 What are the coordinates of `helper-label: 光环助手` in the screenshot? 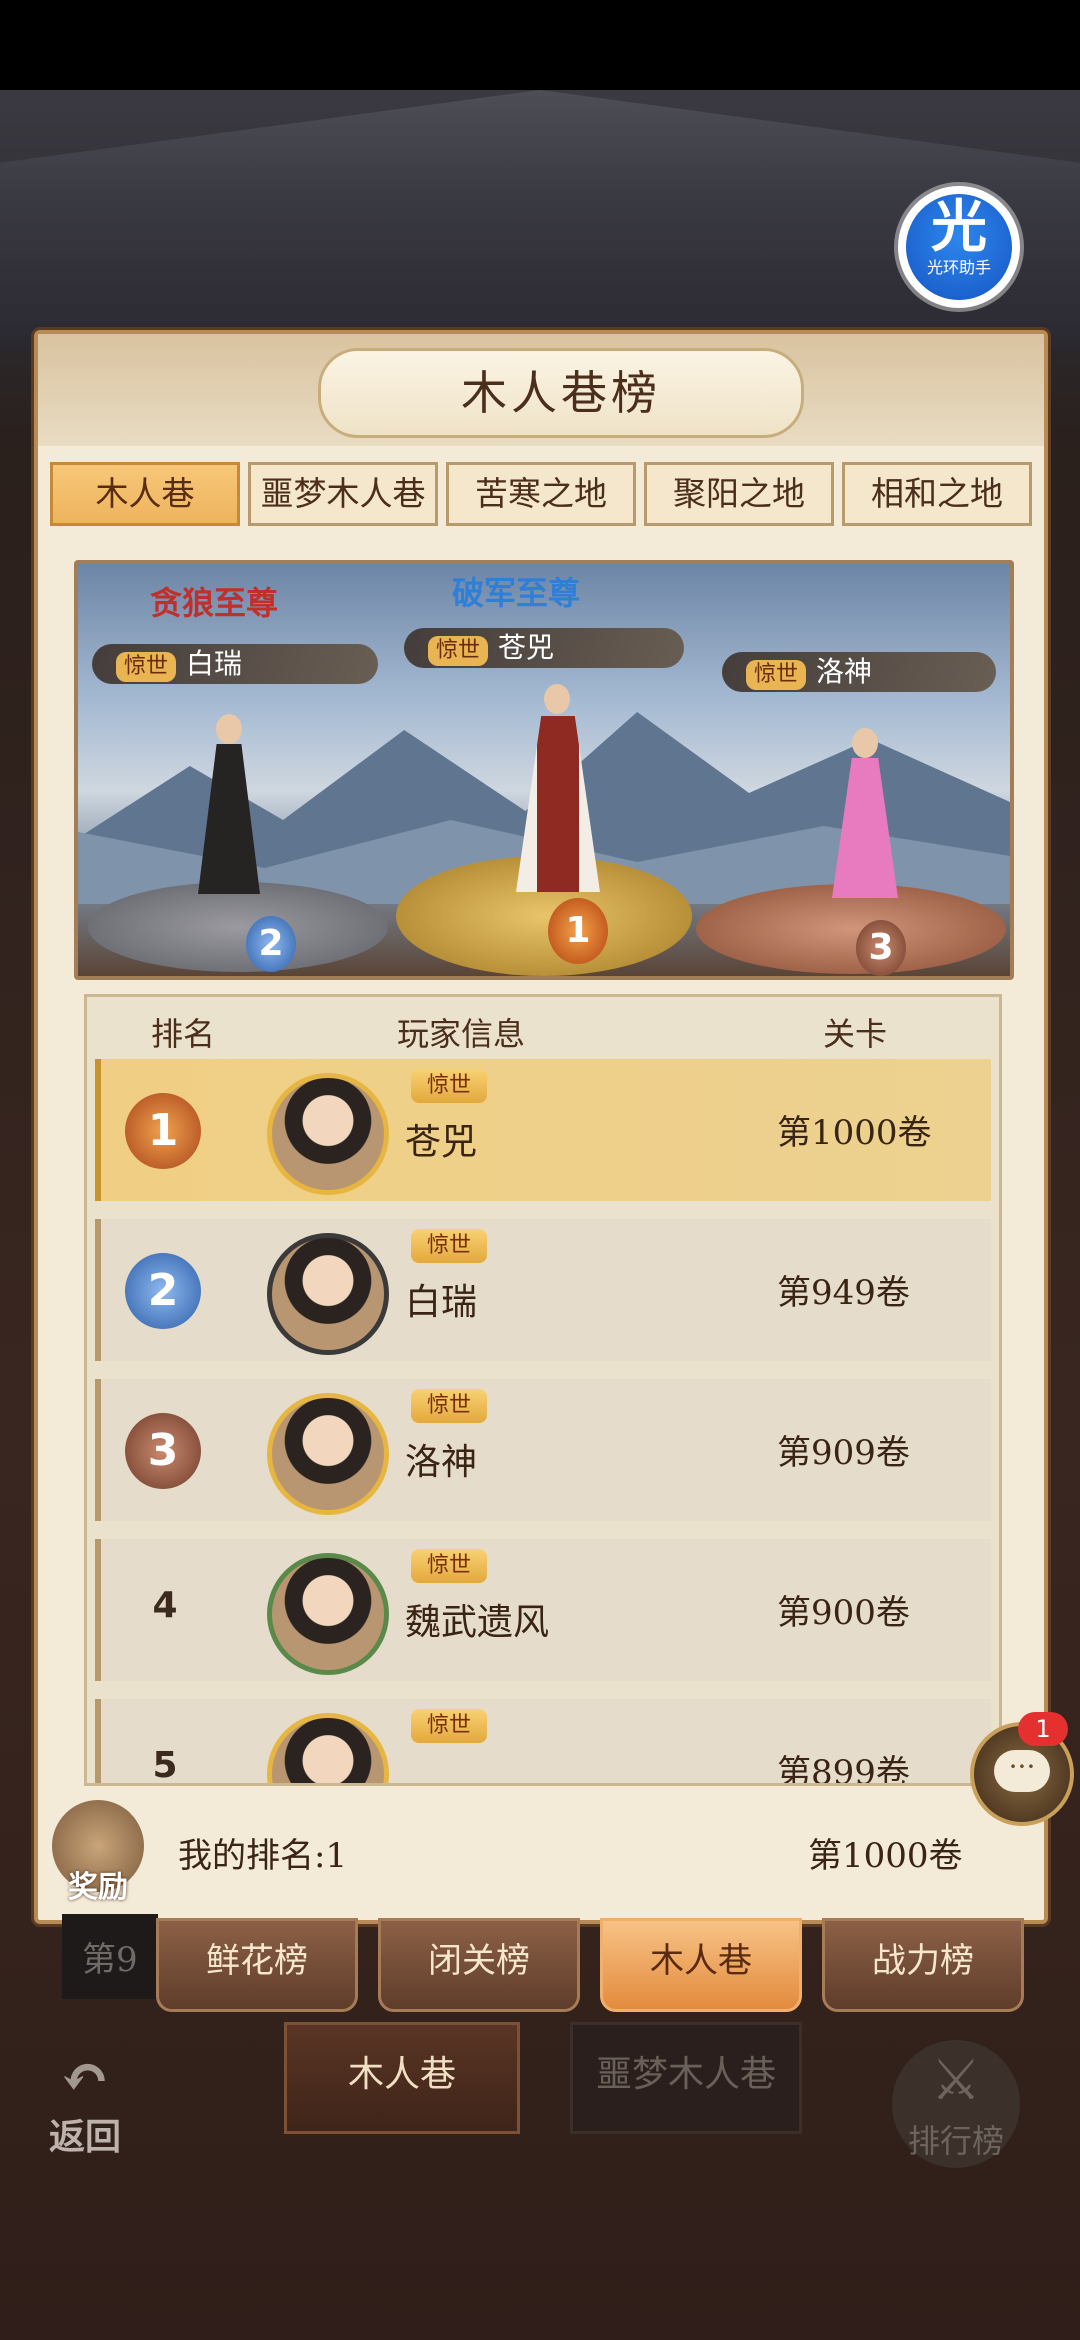 It's located at (958, 267).